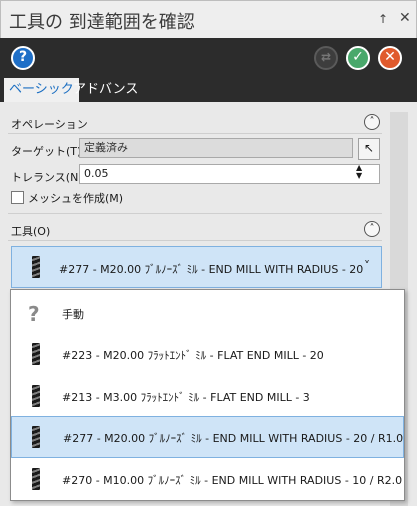 The width and height of the screenshot is (417, 506). Describe the element at coordinates (229, 174) in the screenshot. I see `tolerance-input: 0.05` at that location.